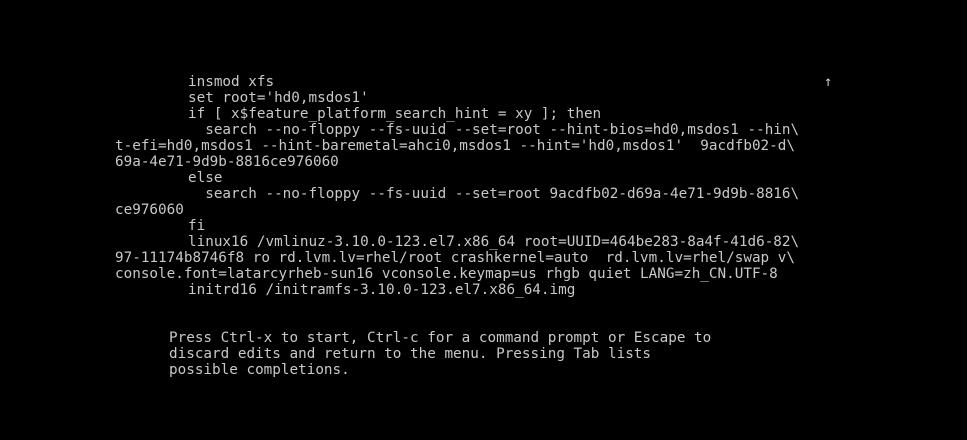 This screenshot has height=440, width=967. What do you see at coordinates (259, 370) in the screenshot?
I see `help-line: possible completions.` at bounding box center [259, 370].